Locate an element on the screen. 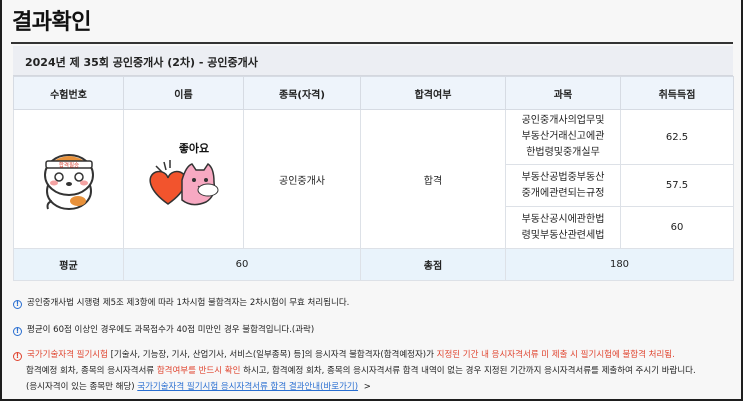  score-cell: 62.5 is located at coordinates (677, 137).